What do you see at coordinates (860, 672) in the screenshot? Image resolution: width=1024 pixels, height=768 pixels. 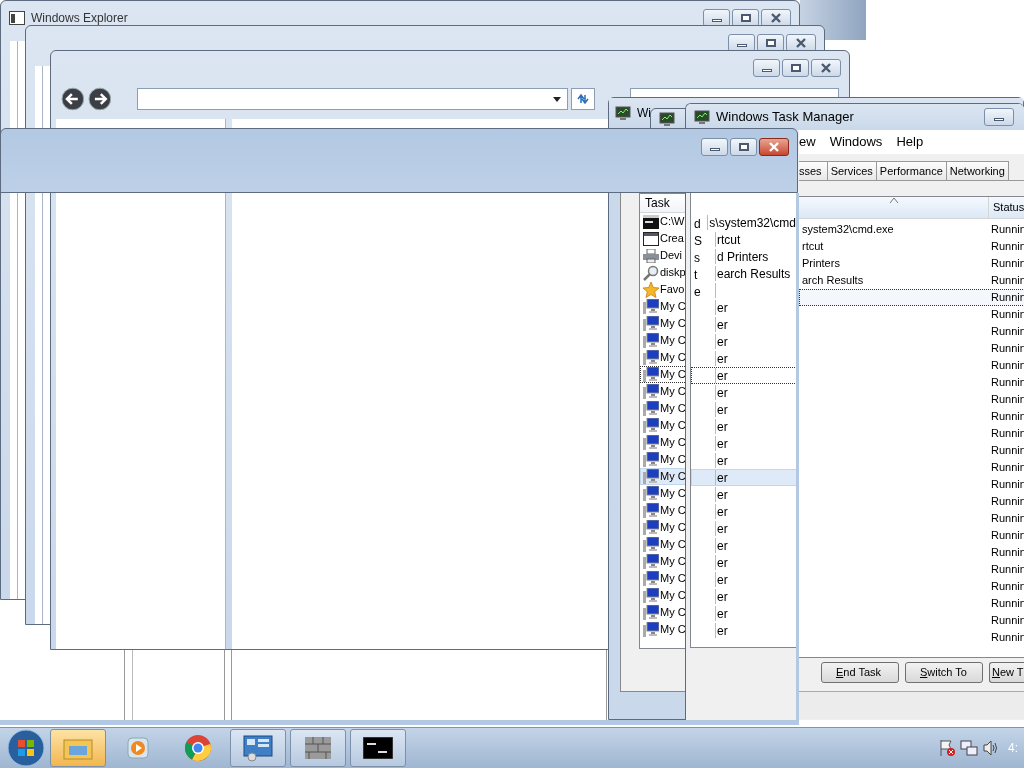 I see `dialog-button: End Task` at bounding box center [860, 672].